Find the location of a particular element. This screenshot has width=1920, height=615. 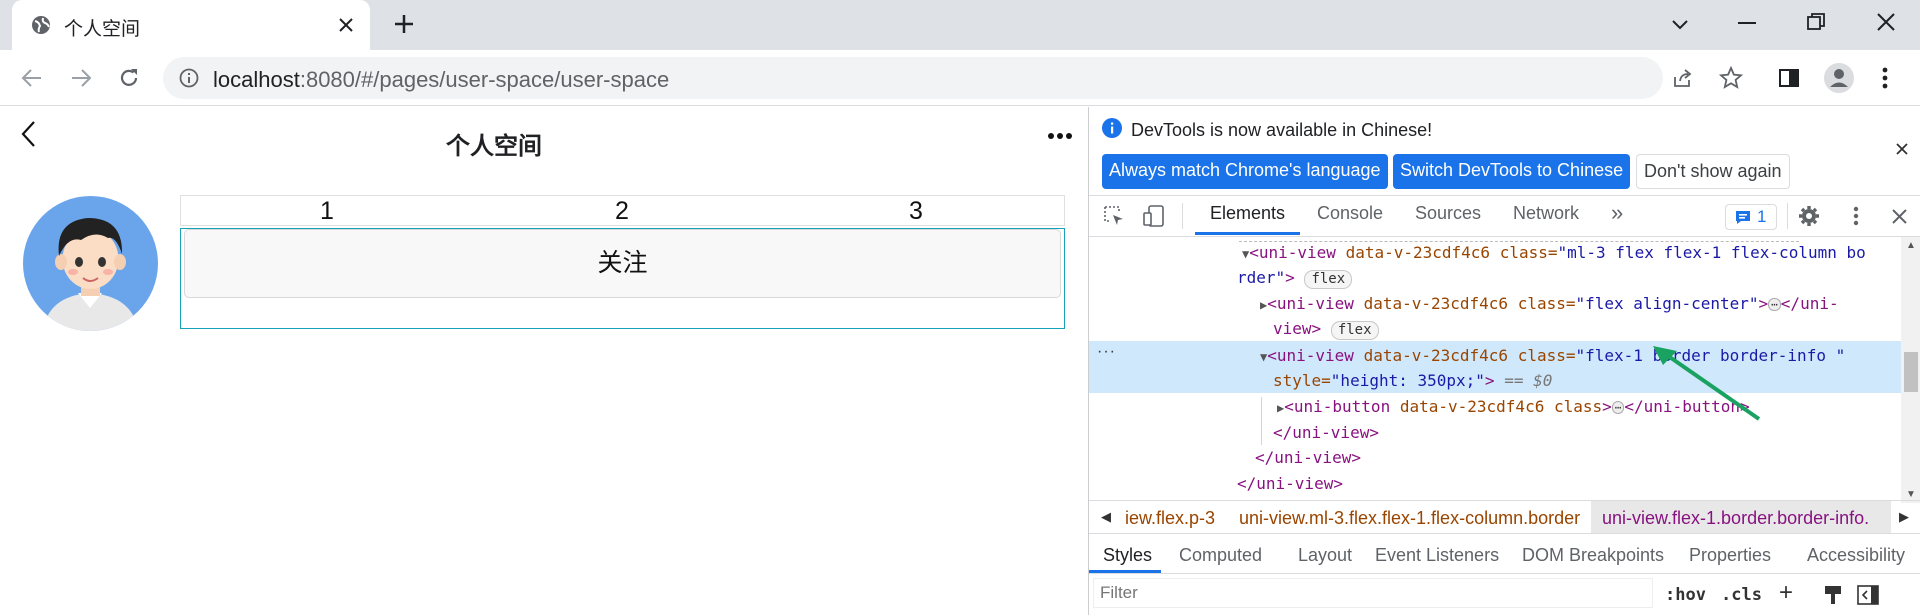

reload-icon is located at coordinates (129, 78).